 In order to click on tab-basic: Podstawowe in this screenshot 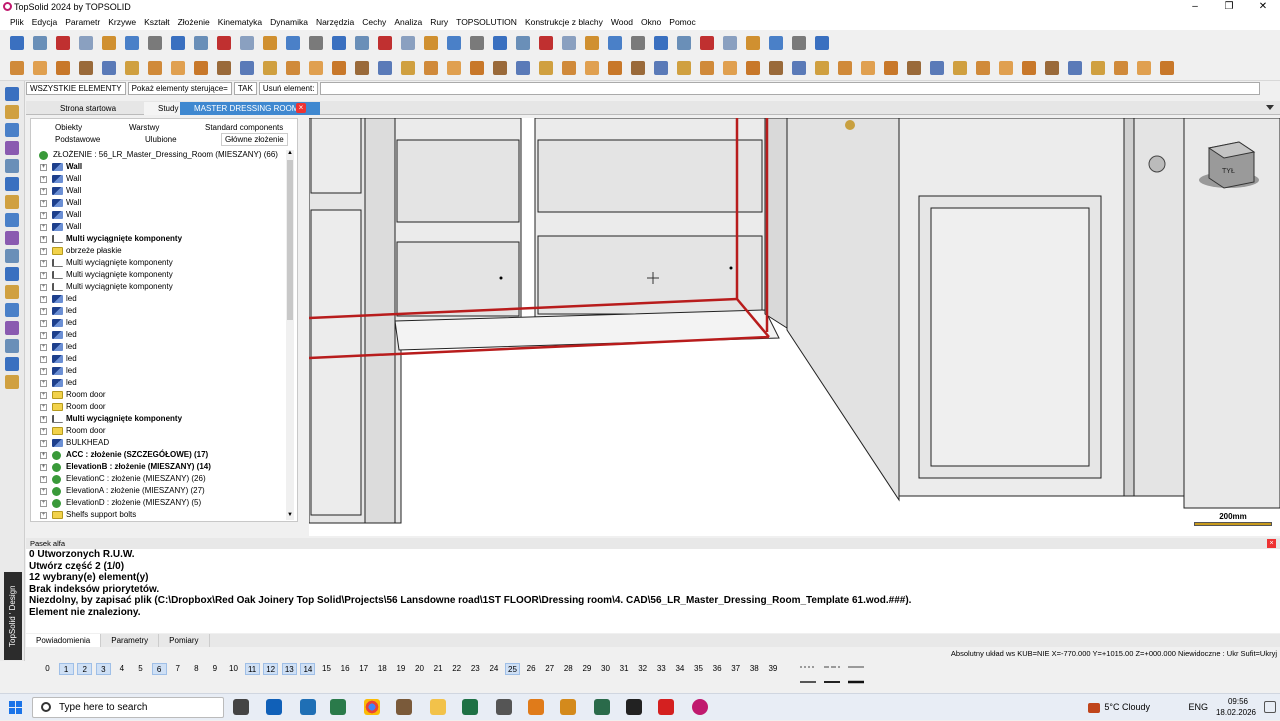, I will do `click(77, 139)`.